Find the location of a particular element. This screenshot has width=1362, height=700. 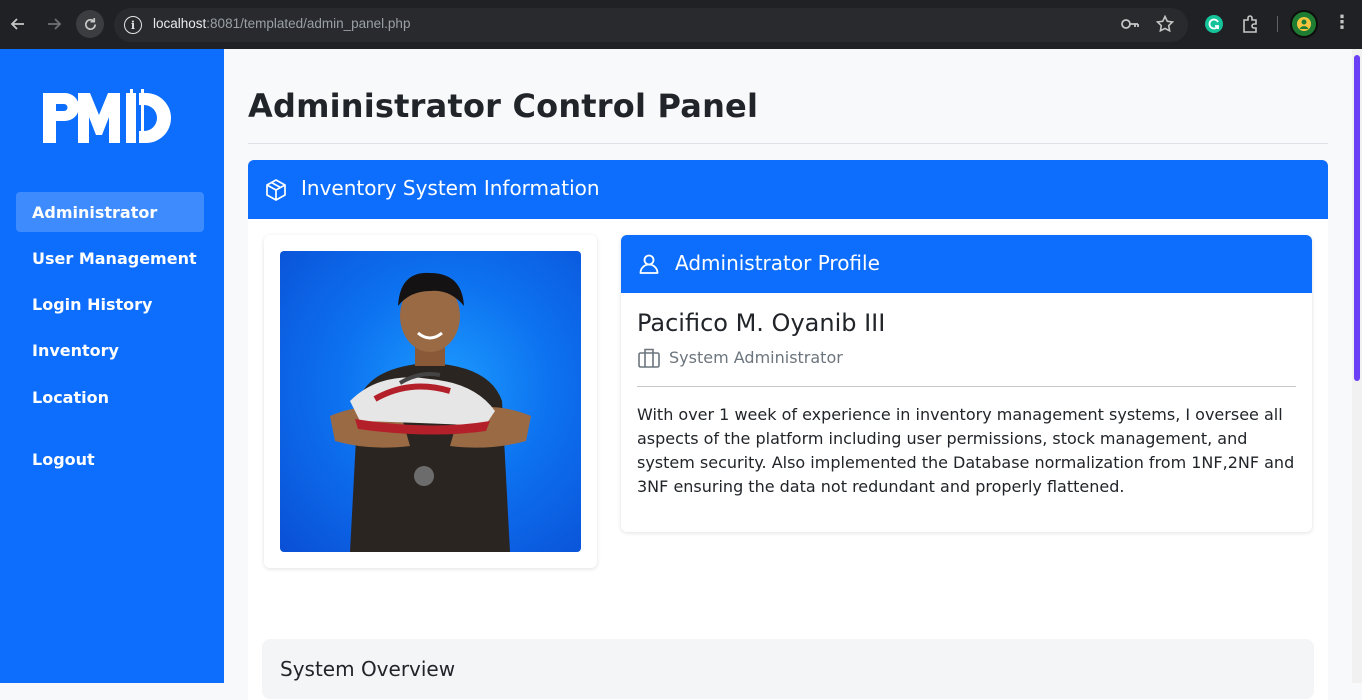

admin-name: Pacifico M. Oyanib III is located at coordinates (761, 323).